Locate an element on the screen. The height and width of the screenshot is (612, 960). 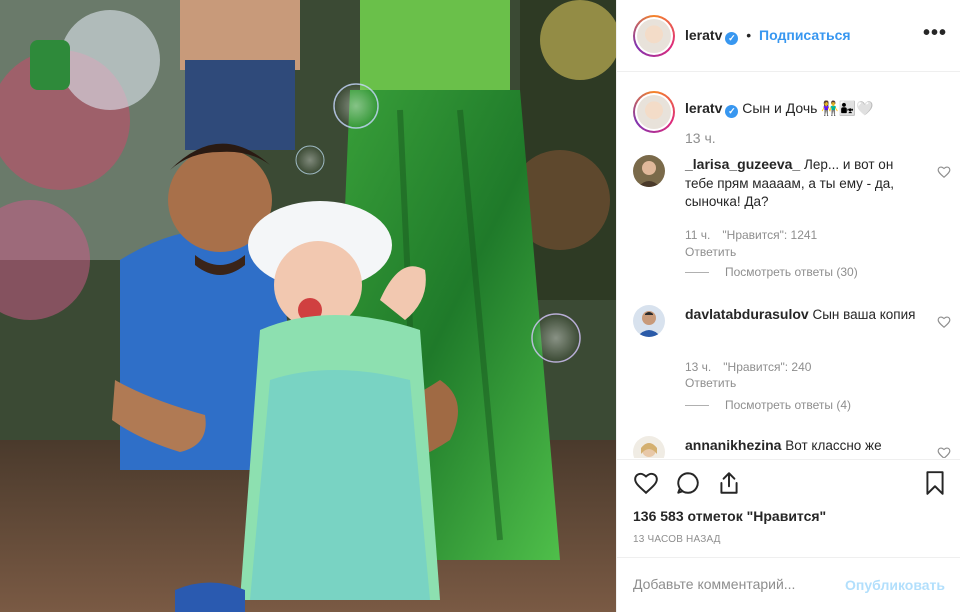
comment-meta: 11 ч. "Нравится": 1241 is located at coordinates (751, 235).